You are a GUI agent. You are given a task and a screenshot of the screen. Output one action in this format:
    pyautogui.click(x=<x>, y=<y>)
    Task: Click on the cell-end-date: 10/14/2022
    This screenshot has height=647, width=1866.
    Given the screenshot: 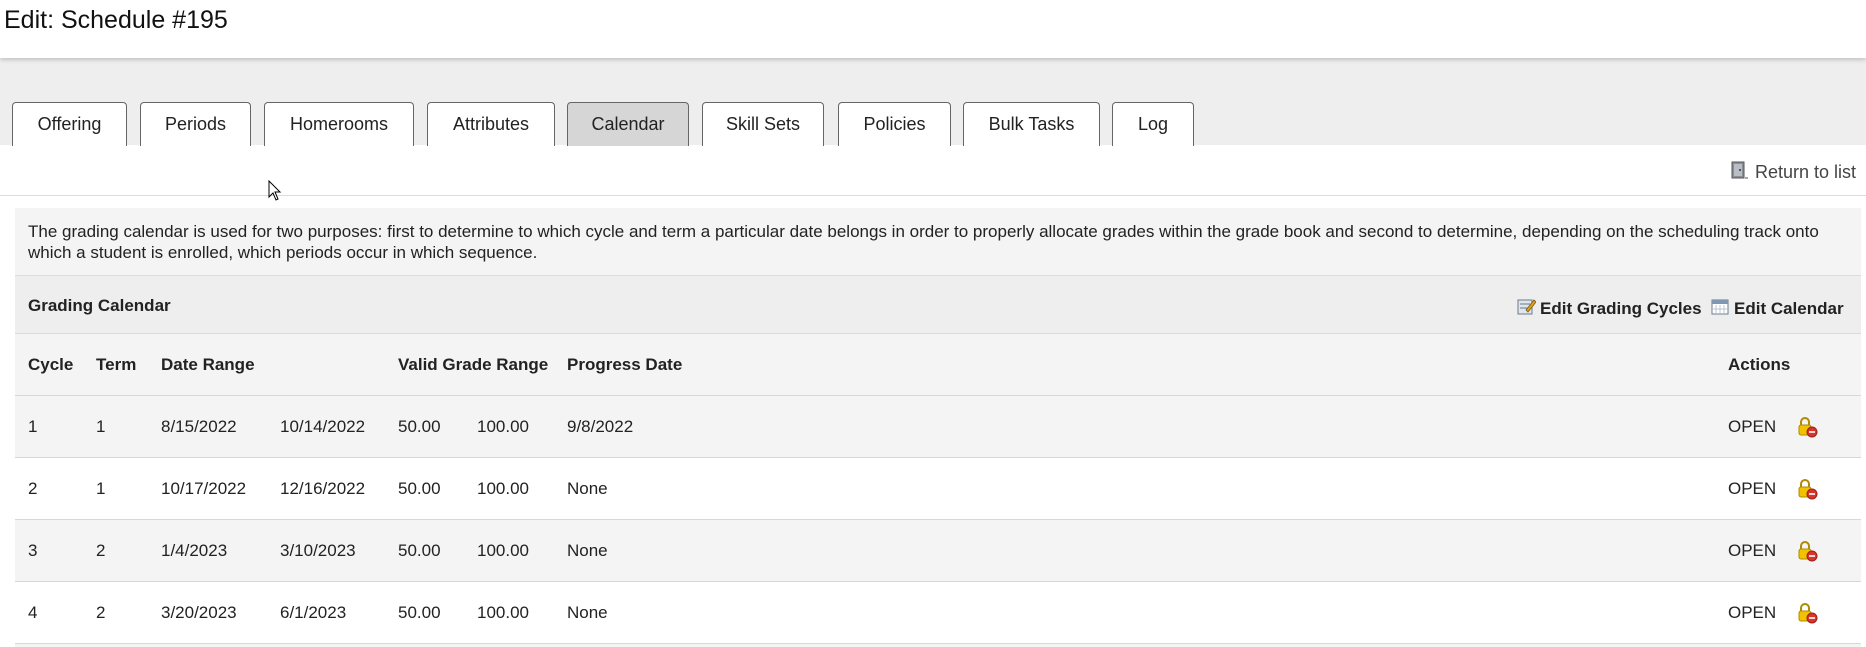 What is the action you would take?
    pyautogui.click(x=323, y=426)
    